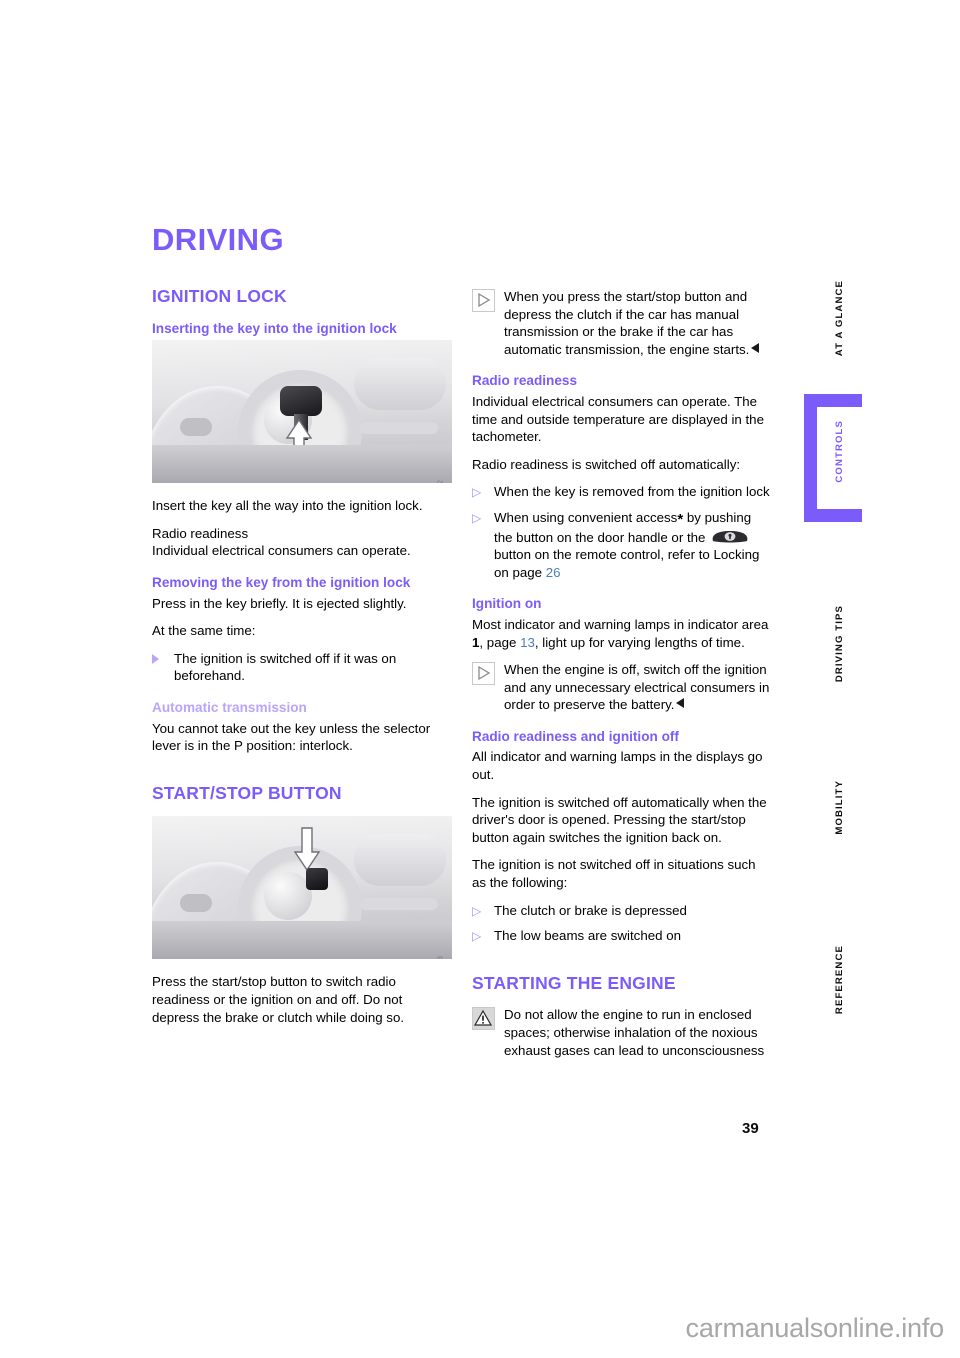 The image size is (960, 1358). What do you see at coordinates (281, 582) in the screenshot?
I see `subheading-removing-key: Removing the key from the ignition lock` at bounding box center [281, 582].